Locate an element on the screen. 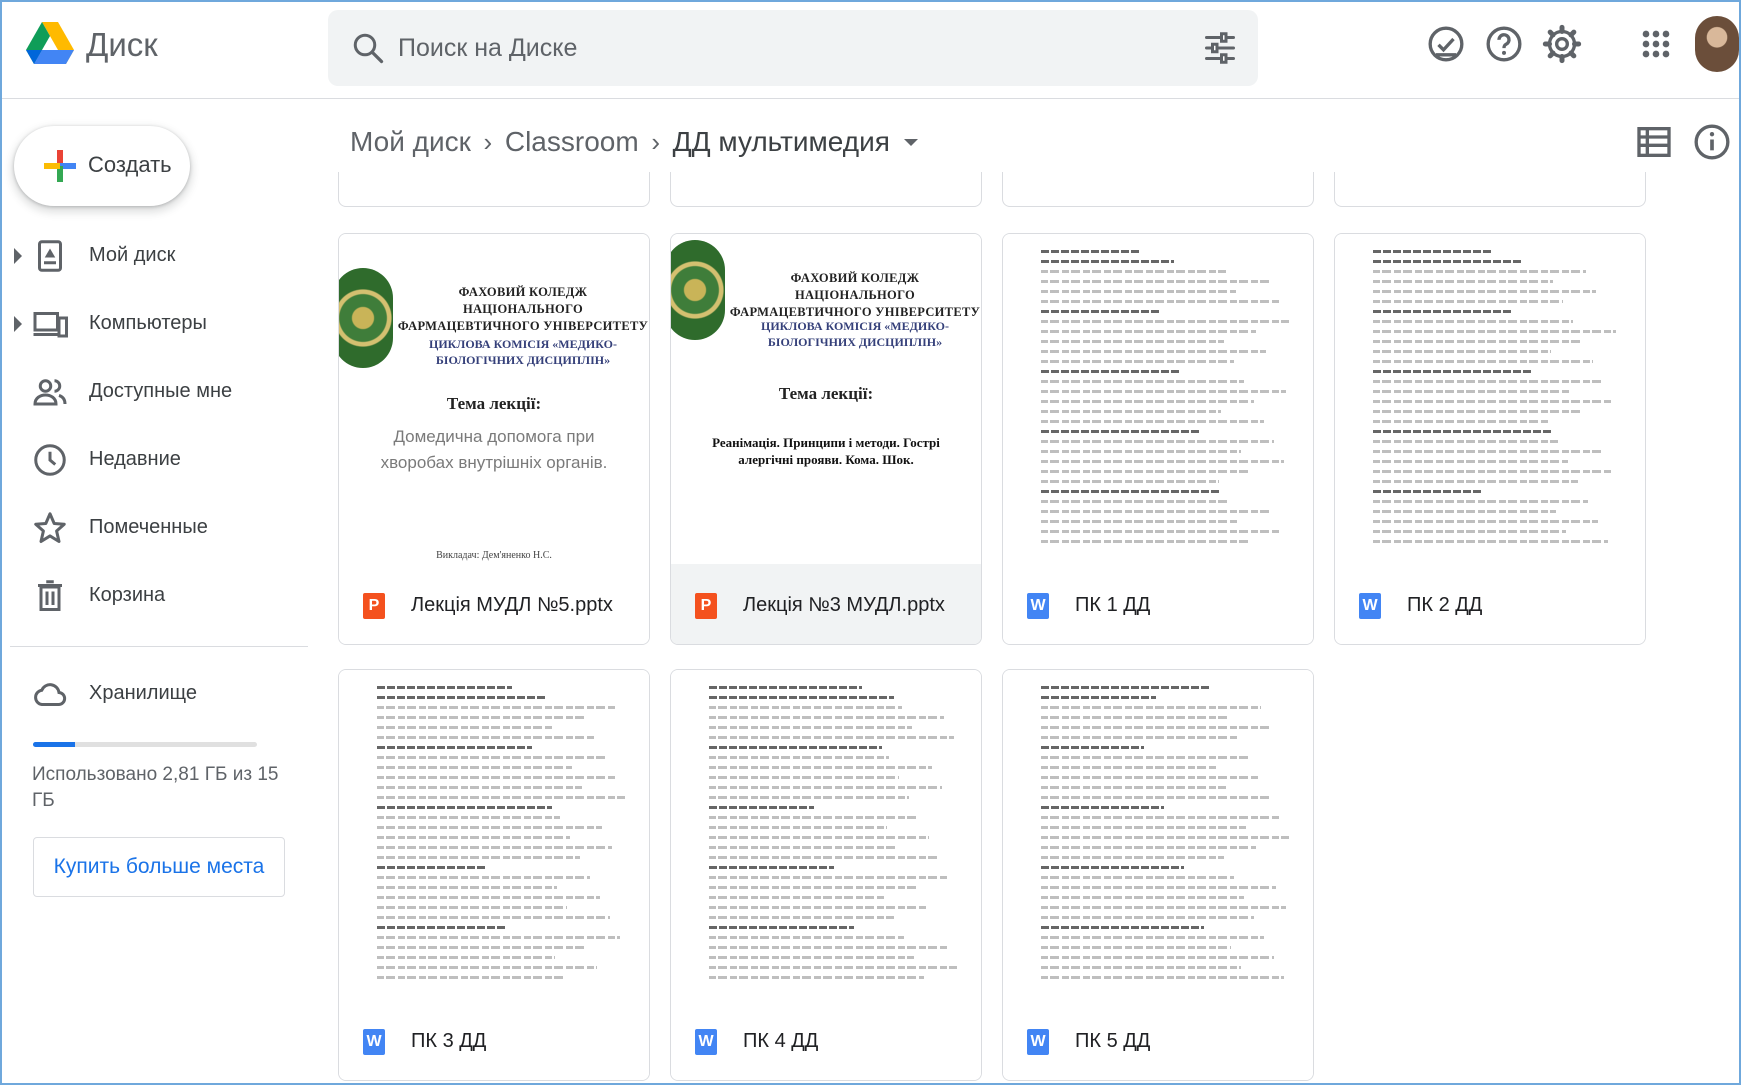 This screenshot has width=1741, height=1085. shared-with-me-icon is located at coordinates (50, 392).